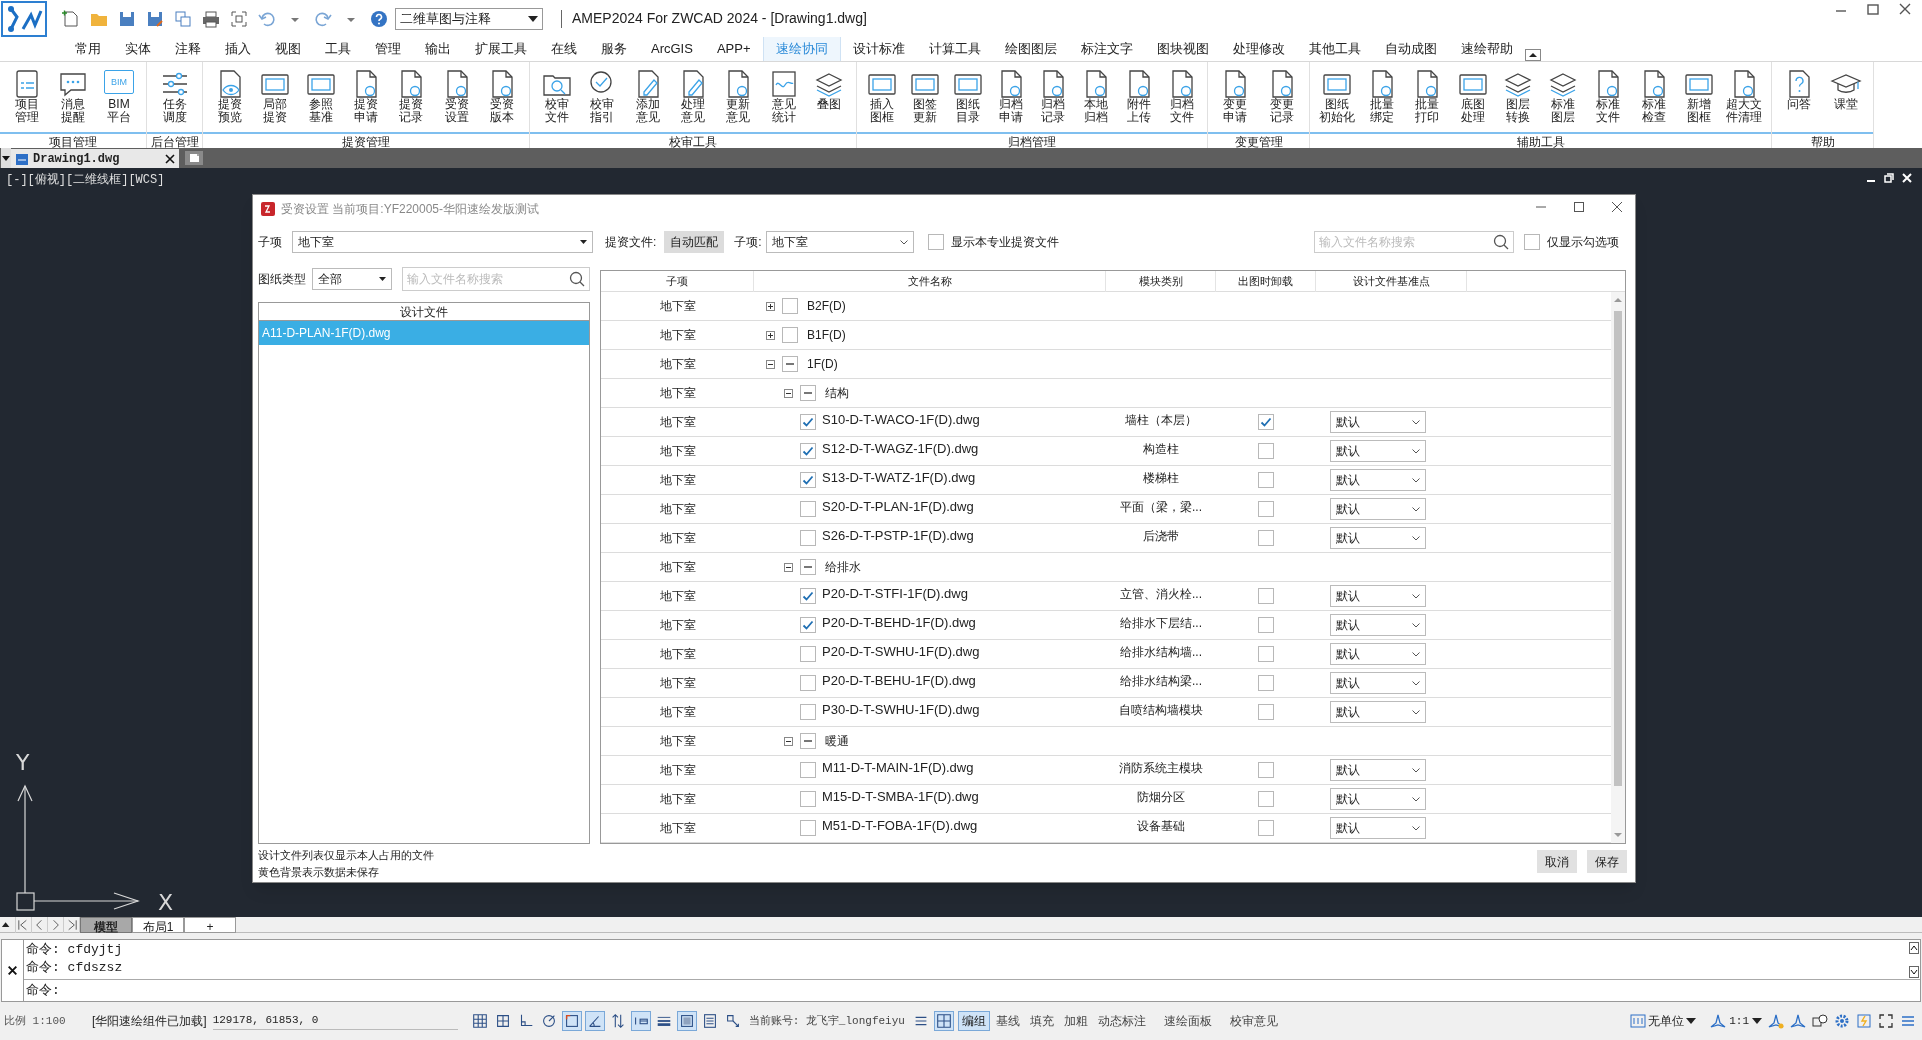  I want to click on status-toggle: 填充, so click(1041, 1021).